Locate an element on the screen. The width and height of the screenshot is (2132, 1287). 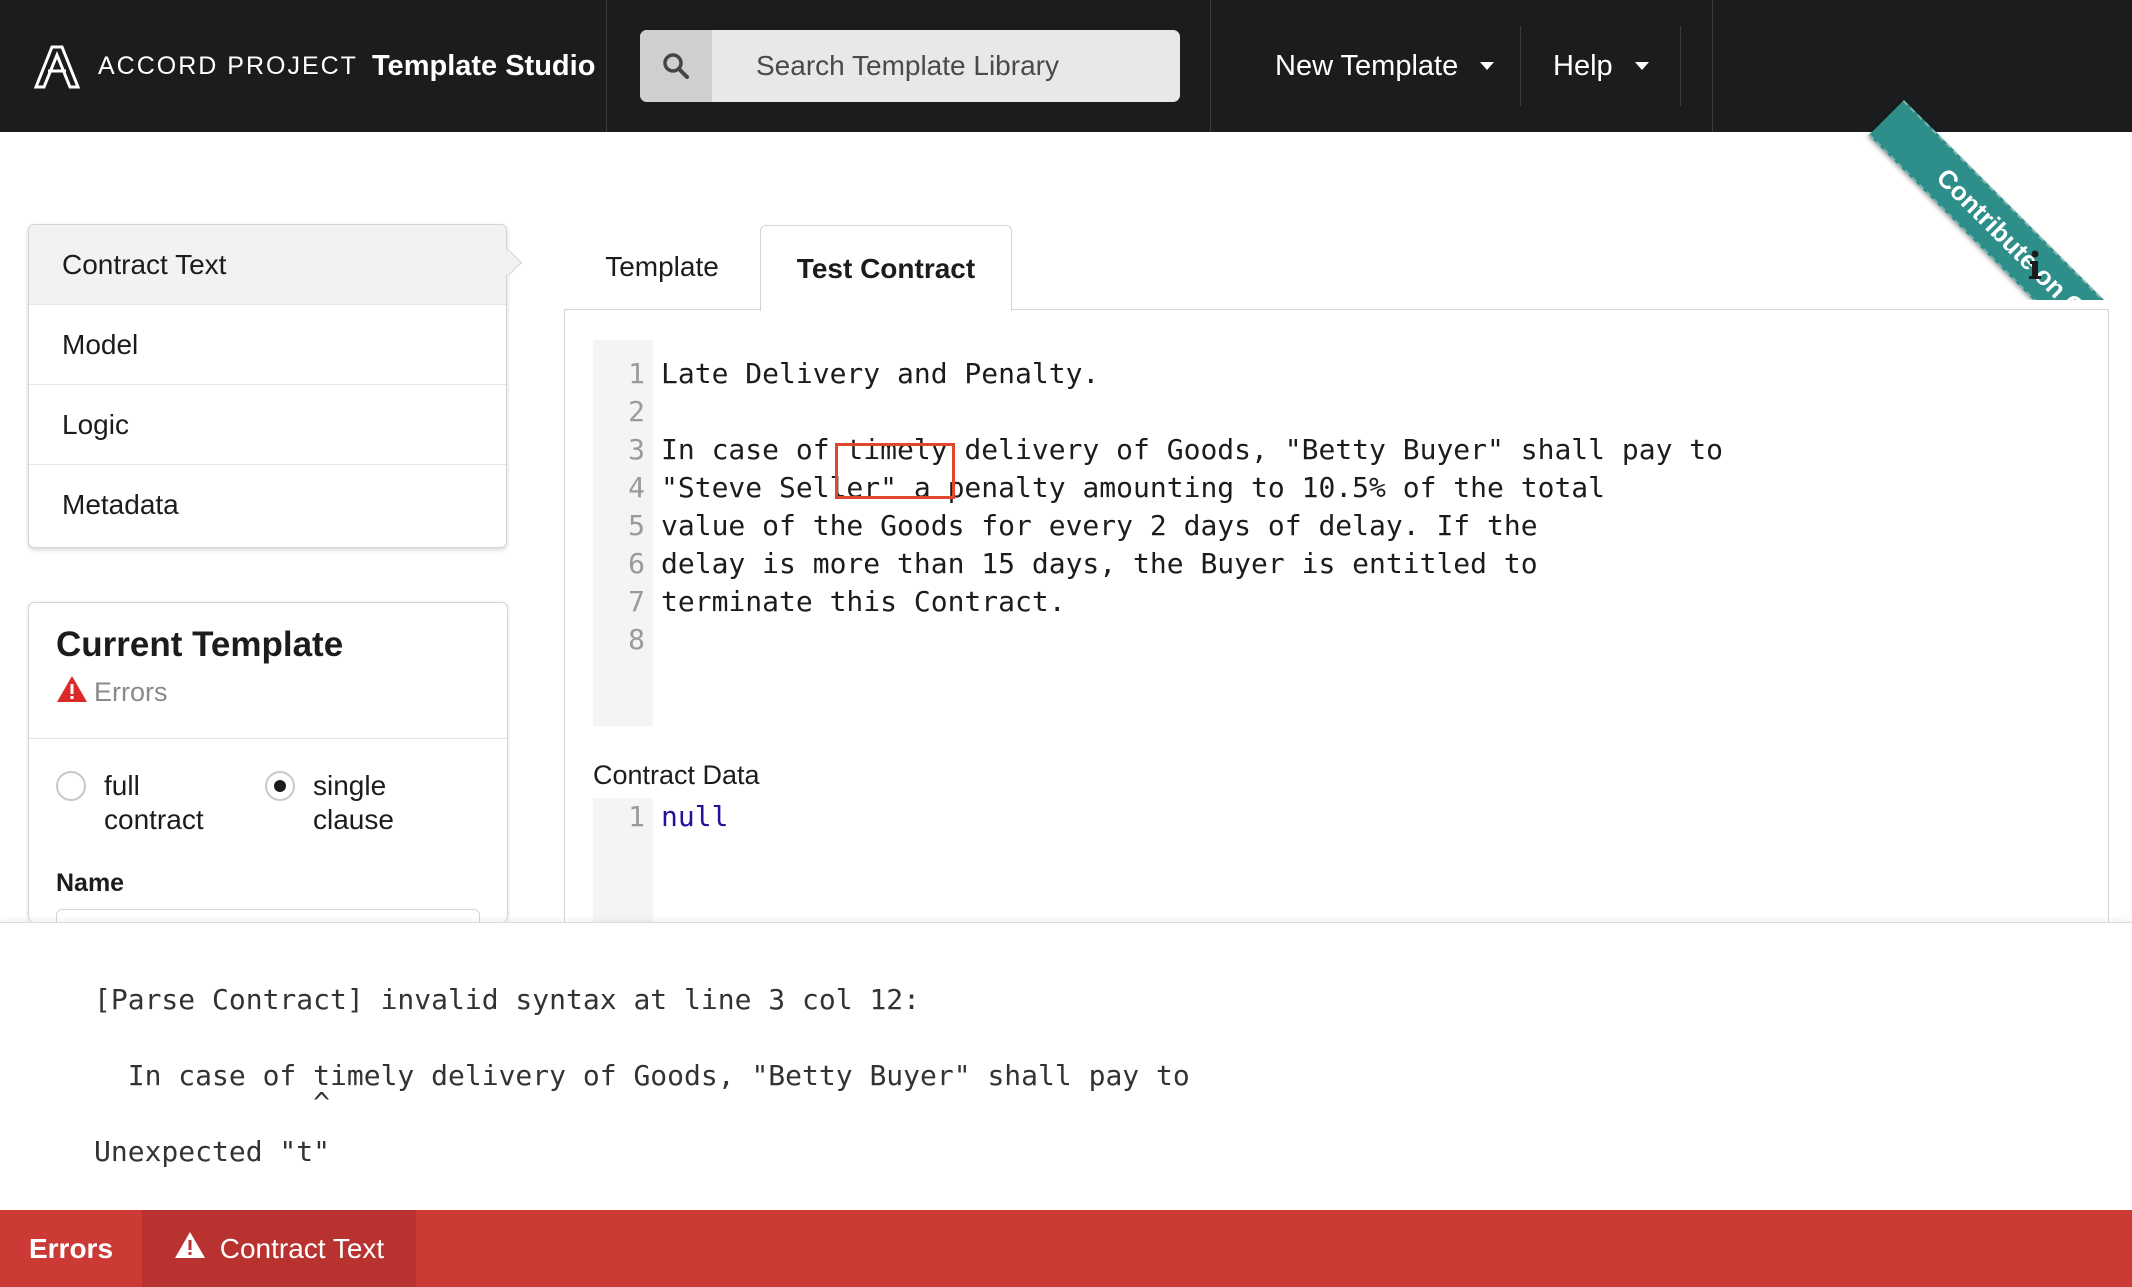
new-template-menu: New Template is located at coordinates (1385, 66).